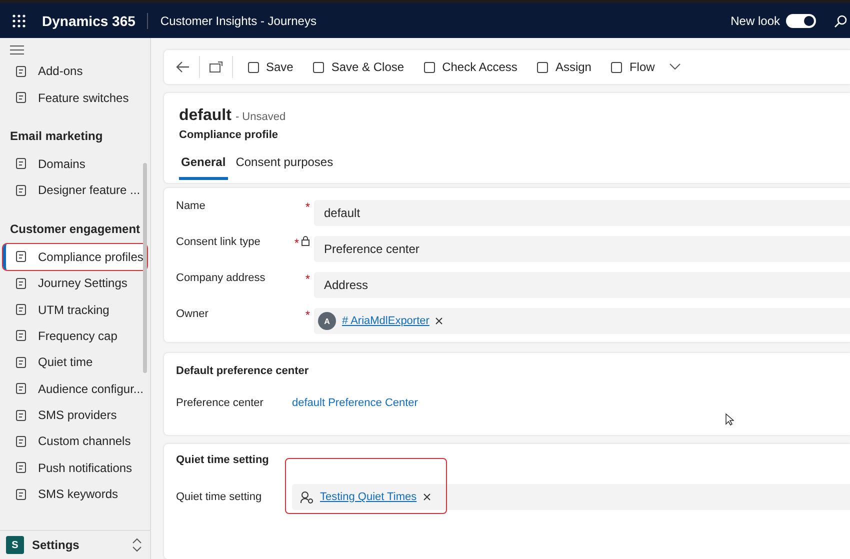 The height and width of the screenshot is (559, 850). I want to click on toolbar-button: Save, so click(270, 67).